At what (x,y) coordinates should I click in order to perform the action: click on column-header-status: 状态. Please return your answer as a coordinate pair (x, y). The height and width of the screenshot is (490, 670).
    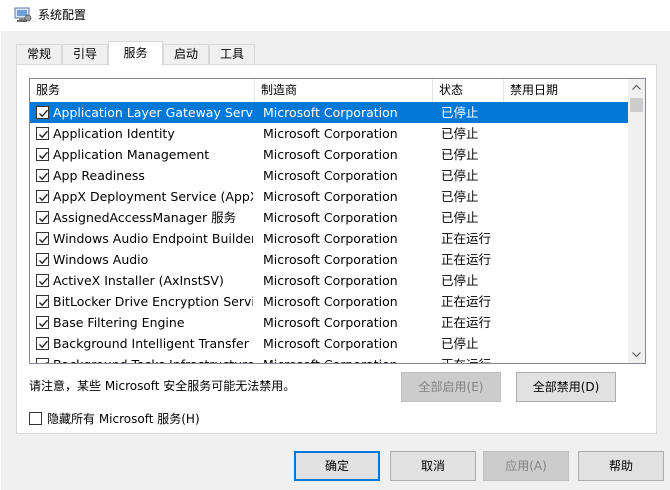
    Looking at the image, I should click on (468, 90).